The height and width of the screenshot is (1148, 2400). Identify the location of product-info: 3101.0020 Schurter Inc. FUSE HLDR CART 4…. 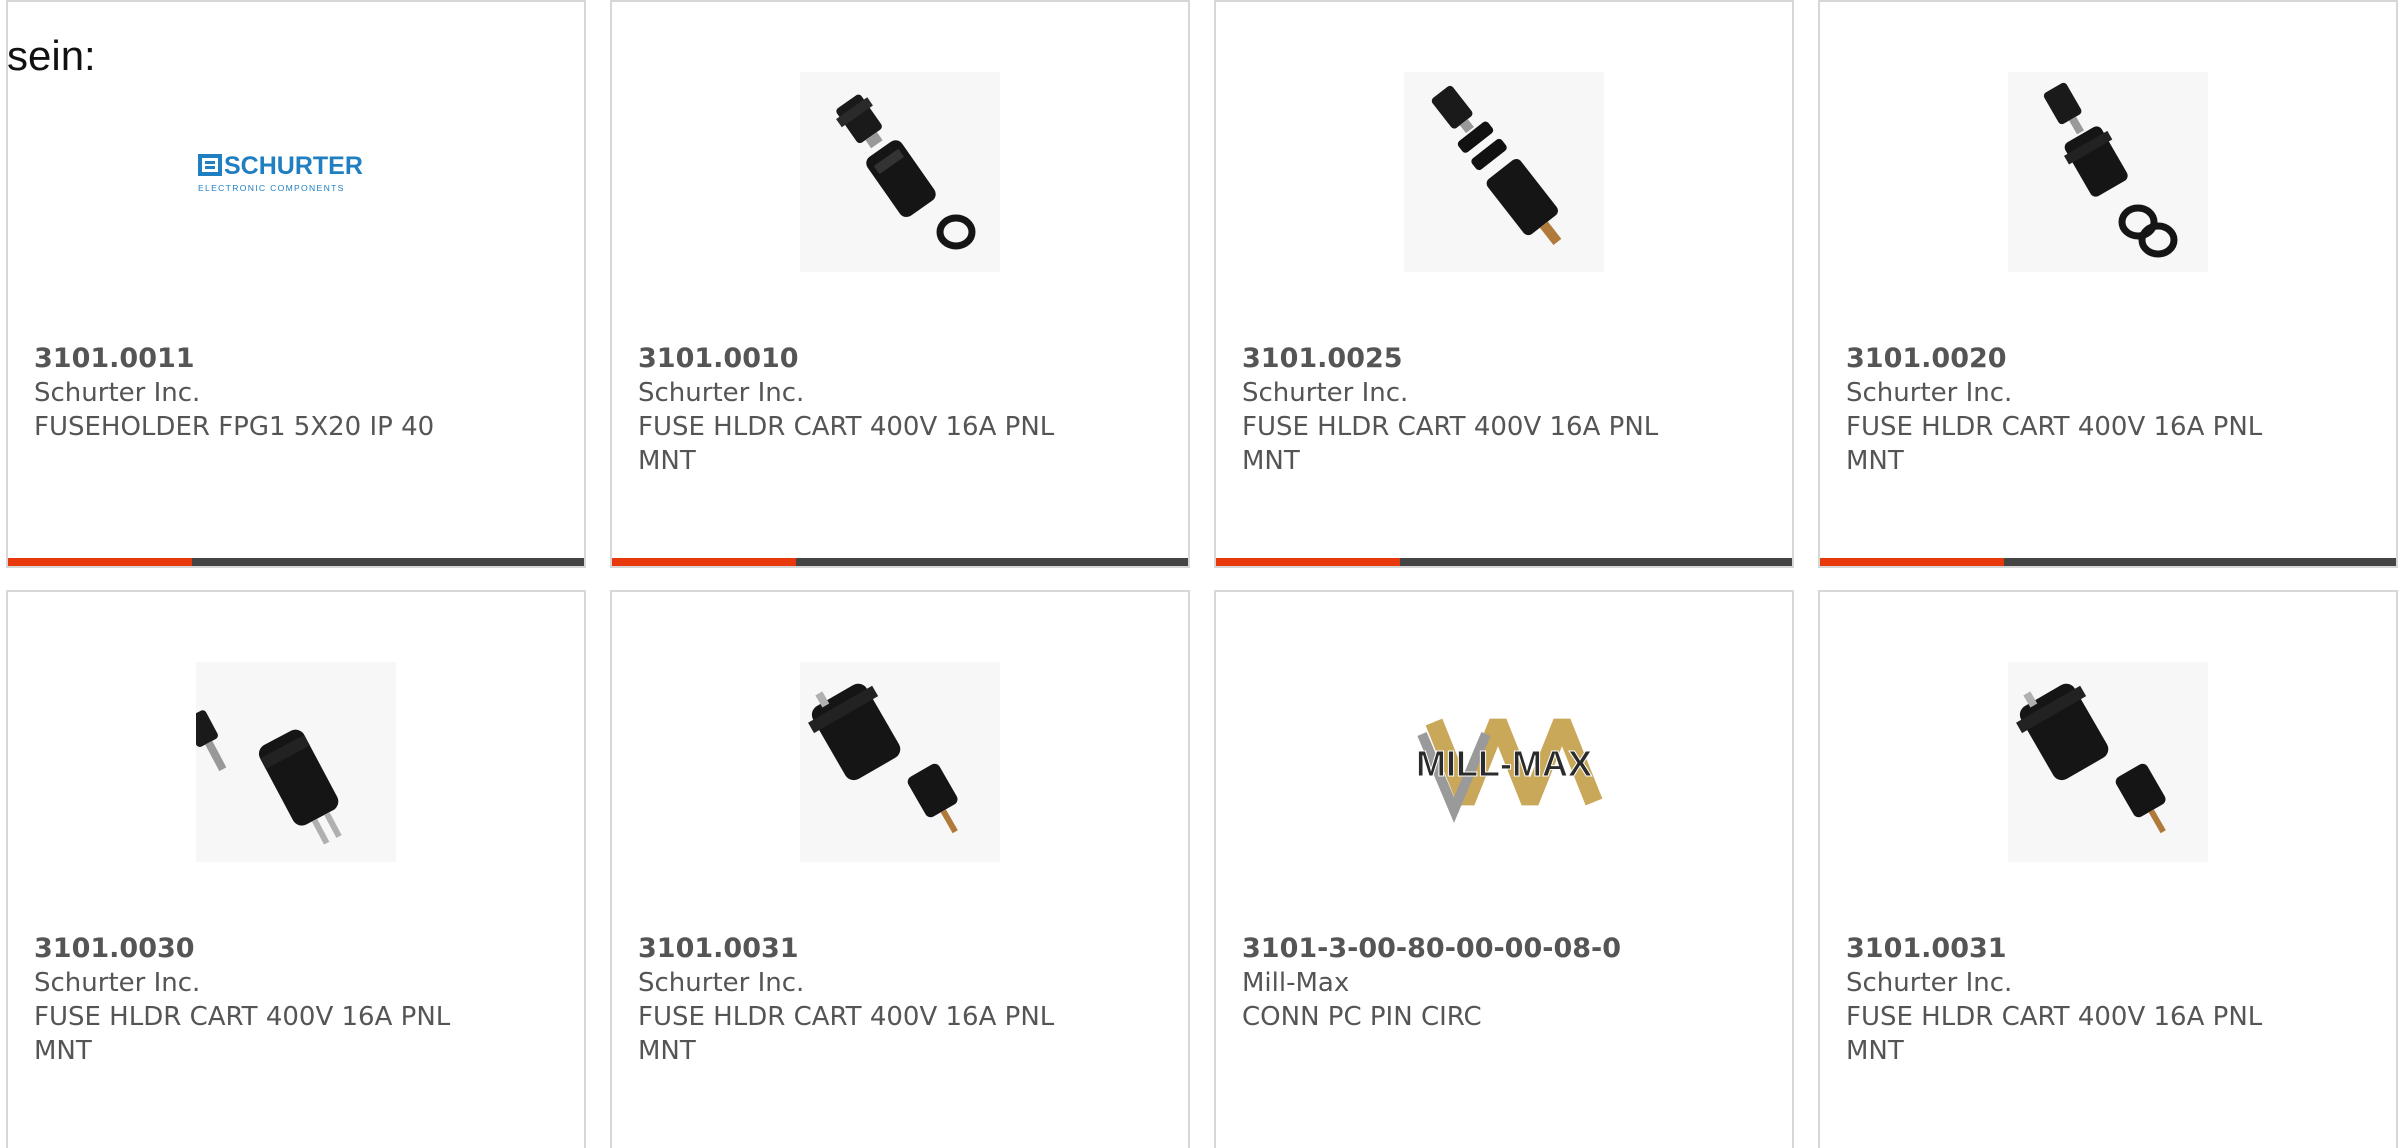
(2066, 410).